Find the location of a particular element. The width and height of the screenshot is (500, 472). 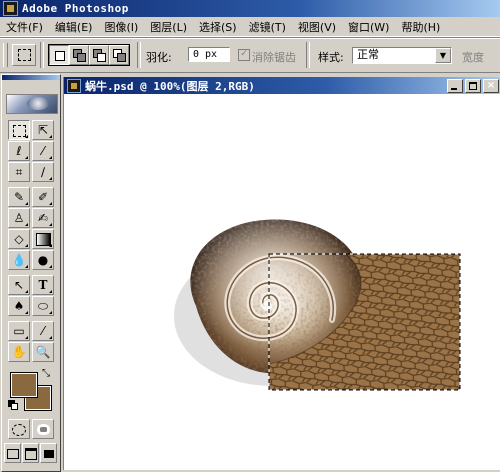

feather-input: 0 px is located at coordinates (209, 54).